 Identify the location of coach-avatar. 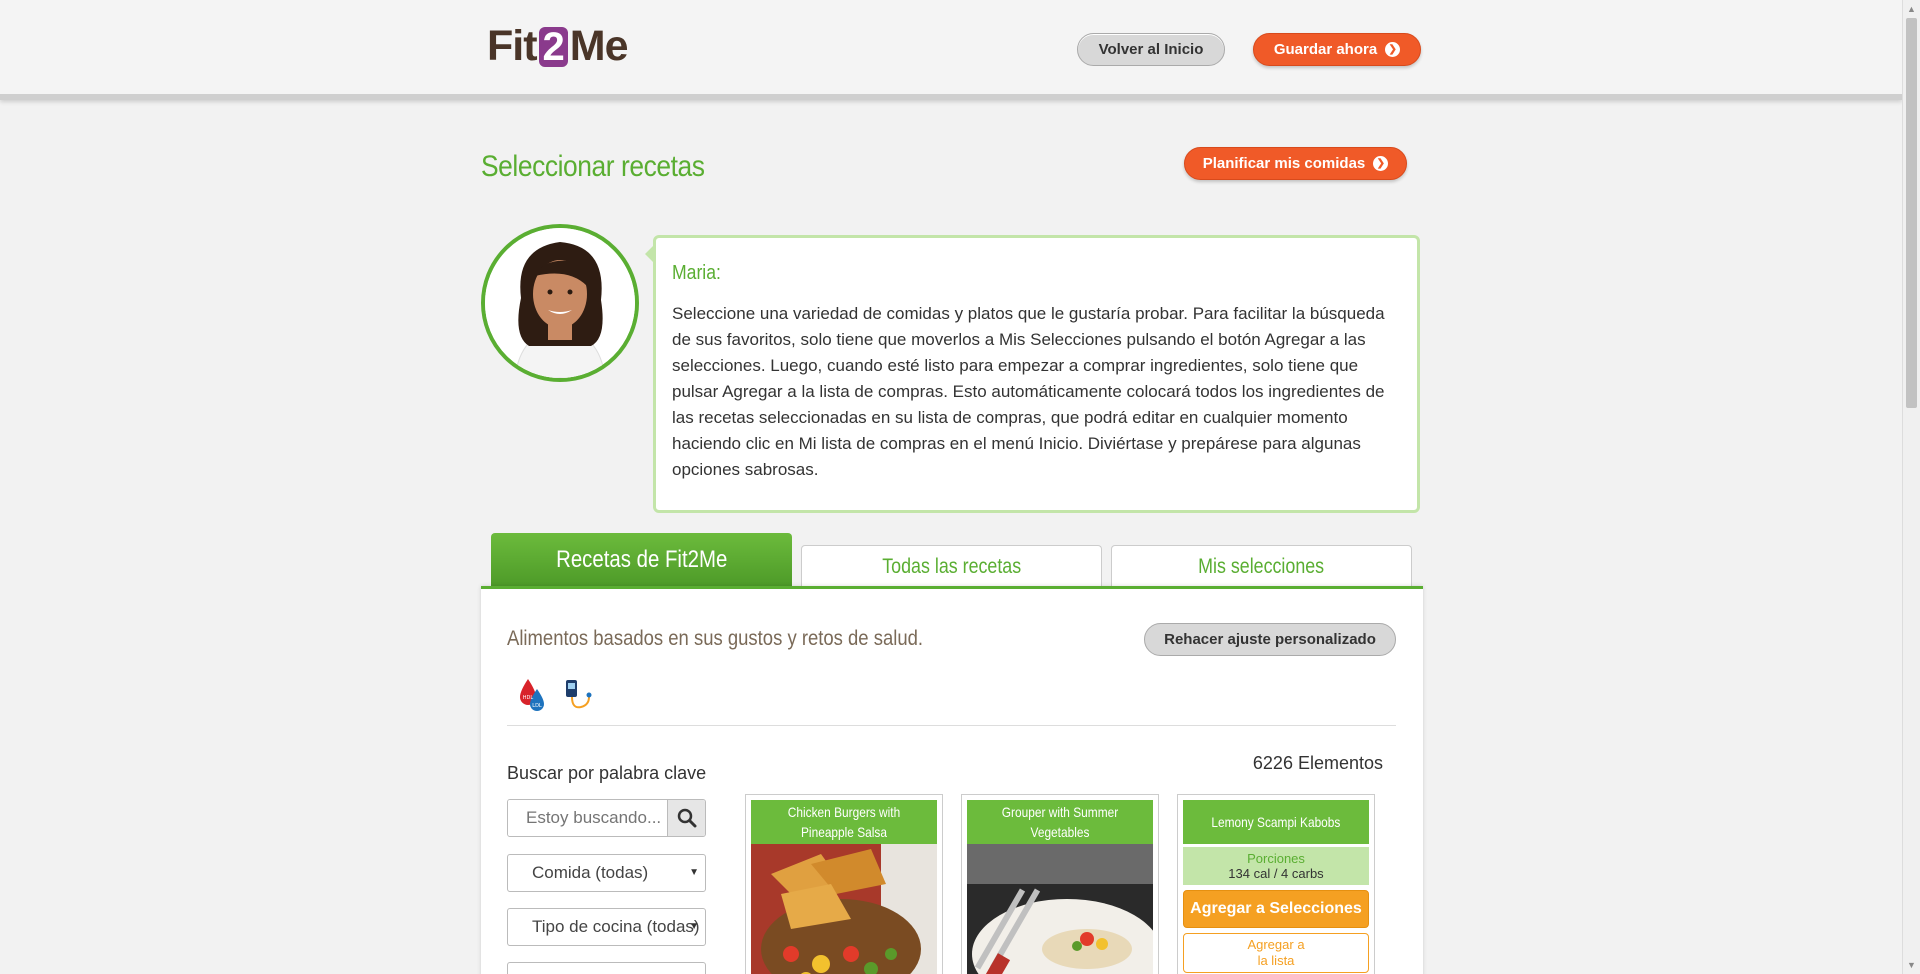
(560, 303).